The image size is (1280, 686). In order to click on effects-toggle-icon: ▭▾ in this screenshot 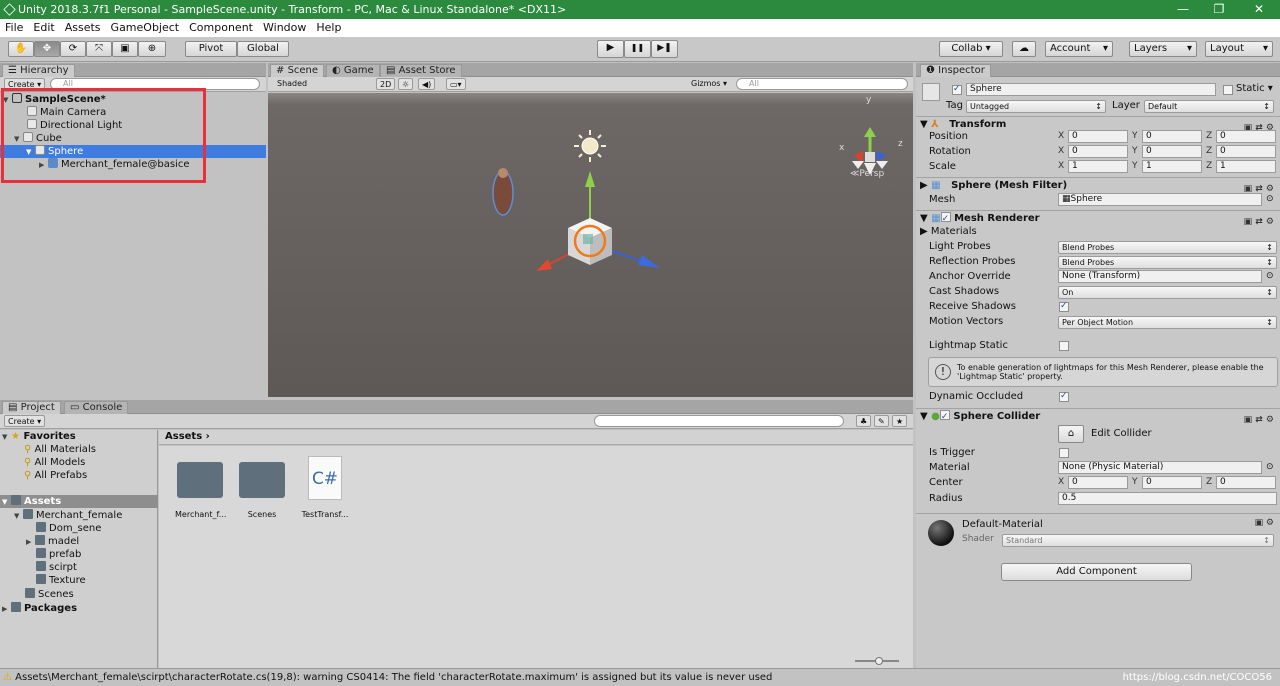, I will do `click(456, 84)`.